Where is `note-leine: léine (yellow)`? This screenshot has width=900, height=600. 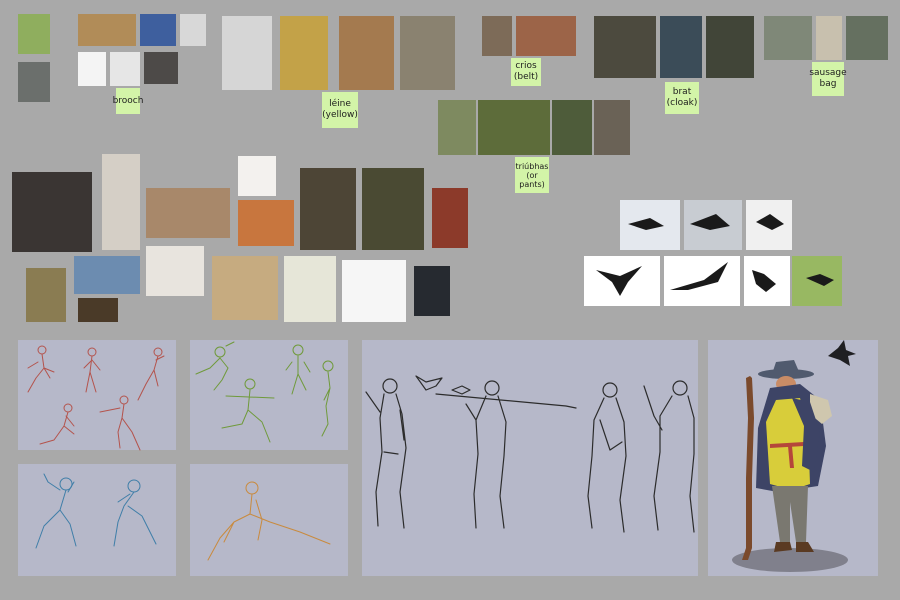 note-leine: léine (yellow) is located at coordinates (340, 110).